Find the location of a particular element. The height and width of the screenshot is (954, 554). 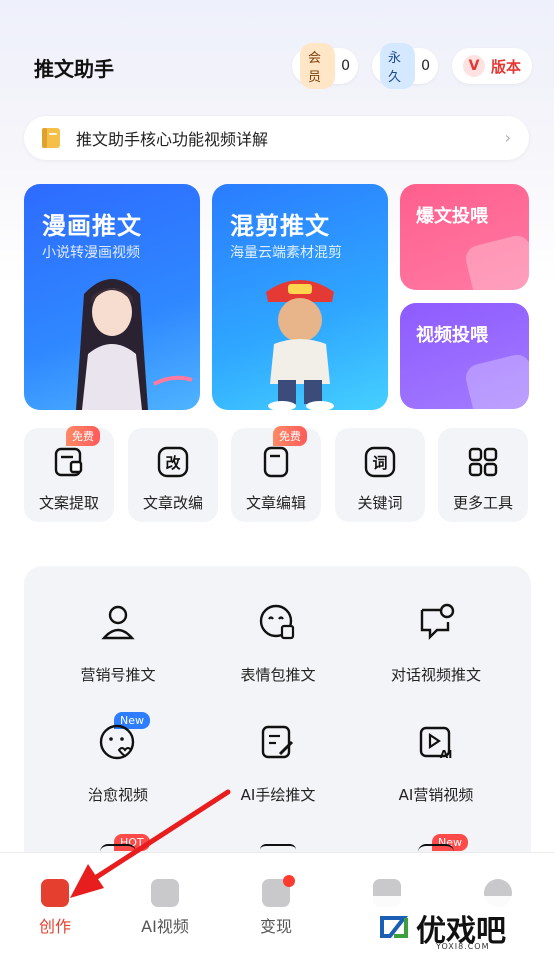

doc-edit-icon is located at coordinates (276, 462).